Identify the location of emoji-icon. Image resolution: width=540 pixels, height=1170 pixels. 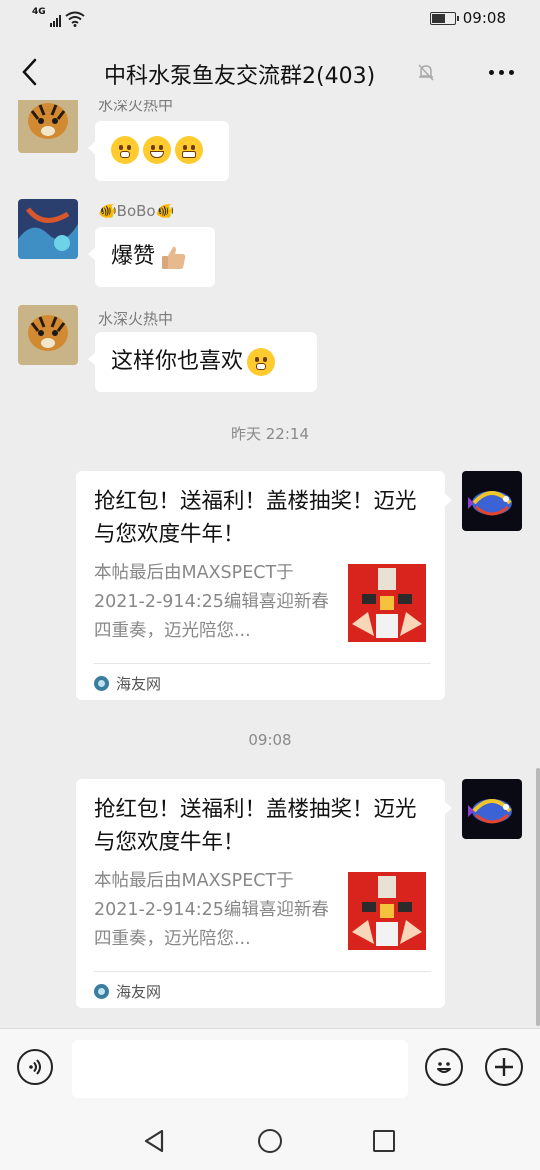
(444, 1067).